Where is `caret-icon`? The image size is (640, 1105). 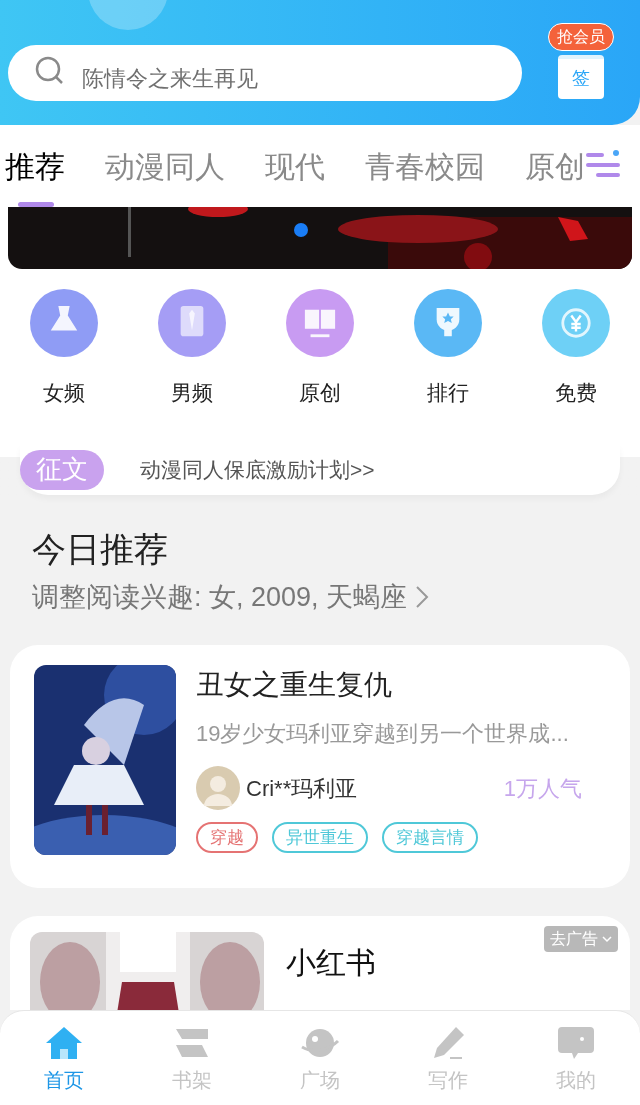 caret-icon is located at coordinates (607, 939).